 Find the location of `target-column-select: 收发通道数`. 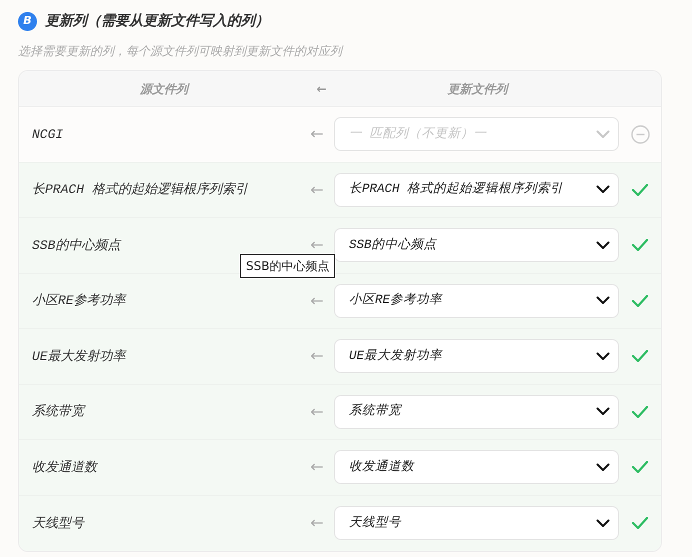

target-column-select: 收发通道数 is located at coordinates (476, 467).